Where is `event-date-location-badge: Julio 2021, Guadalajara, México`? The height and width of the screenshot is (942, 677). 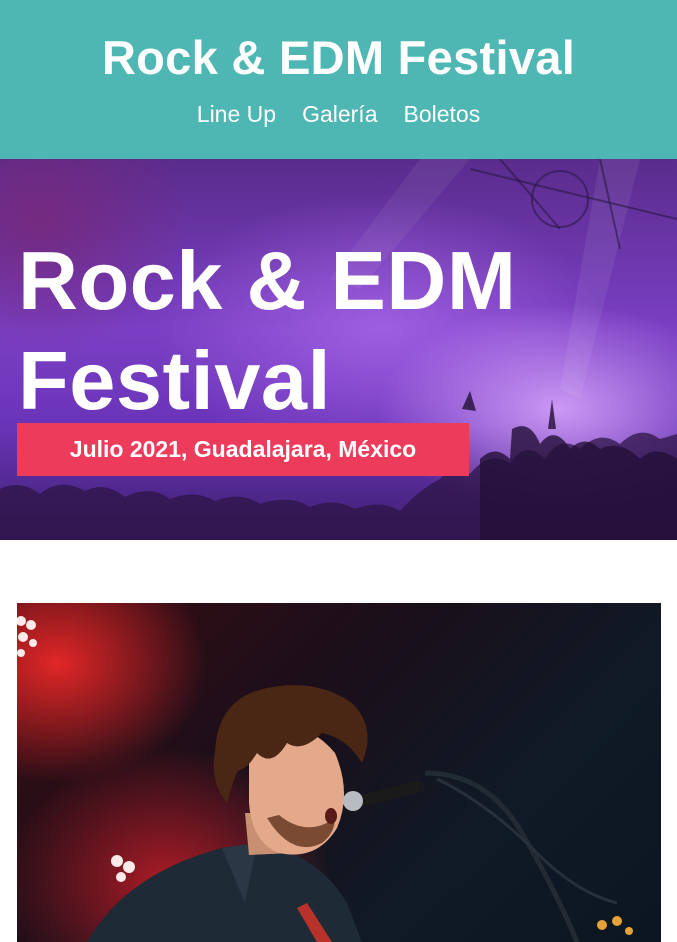 event-date-location-badge: Julio 2021, Guadalajara, México is located at coordinates (243, 449).